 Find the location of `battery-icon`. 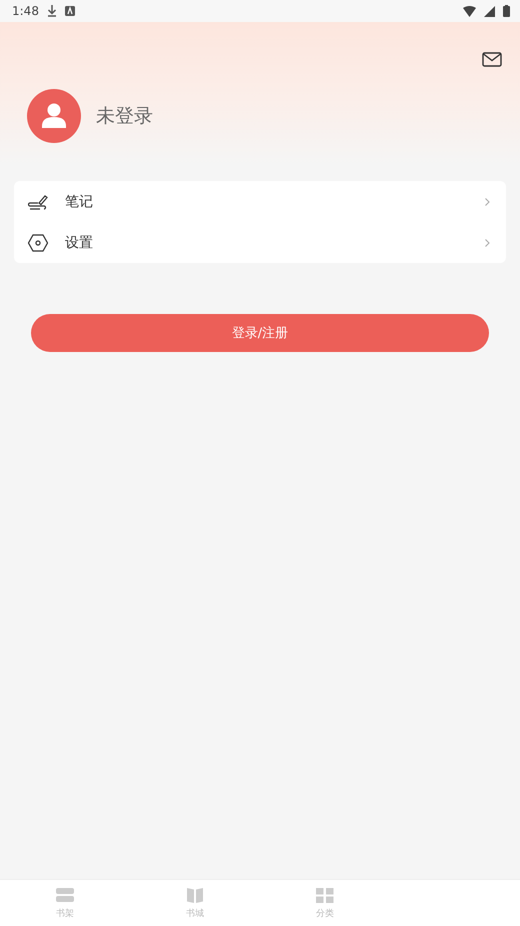

battery-icon is located at coordinates (506, 11).